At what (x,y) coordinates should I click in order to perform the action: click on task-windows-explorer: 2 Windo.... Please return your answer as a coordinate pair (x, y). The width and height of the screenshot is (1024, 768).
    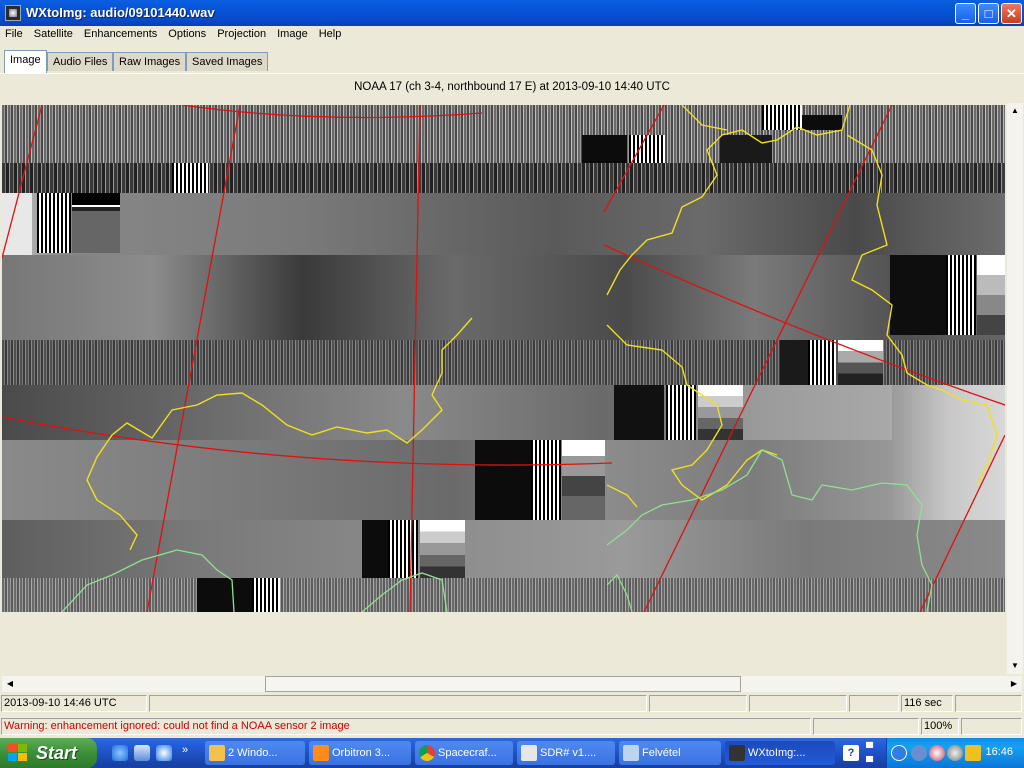
    Looking at the image, I should click on (255, 753).